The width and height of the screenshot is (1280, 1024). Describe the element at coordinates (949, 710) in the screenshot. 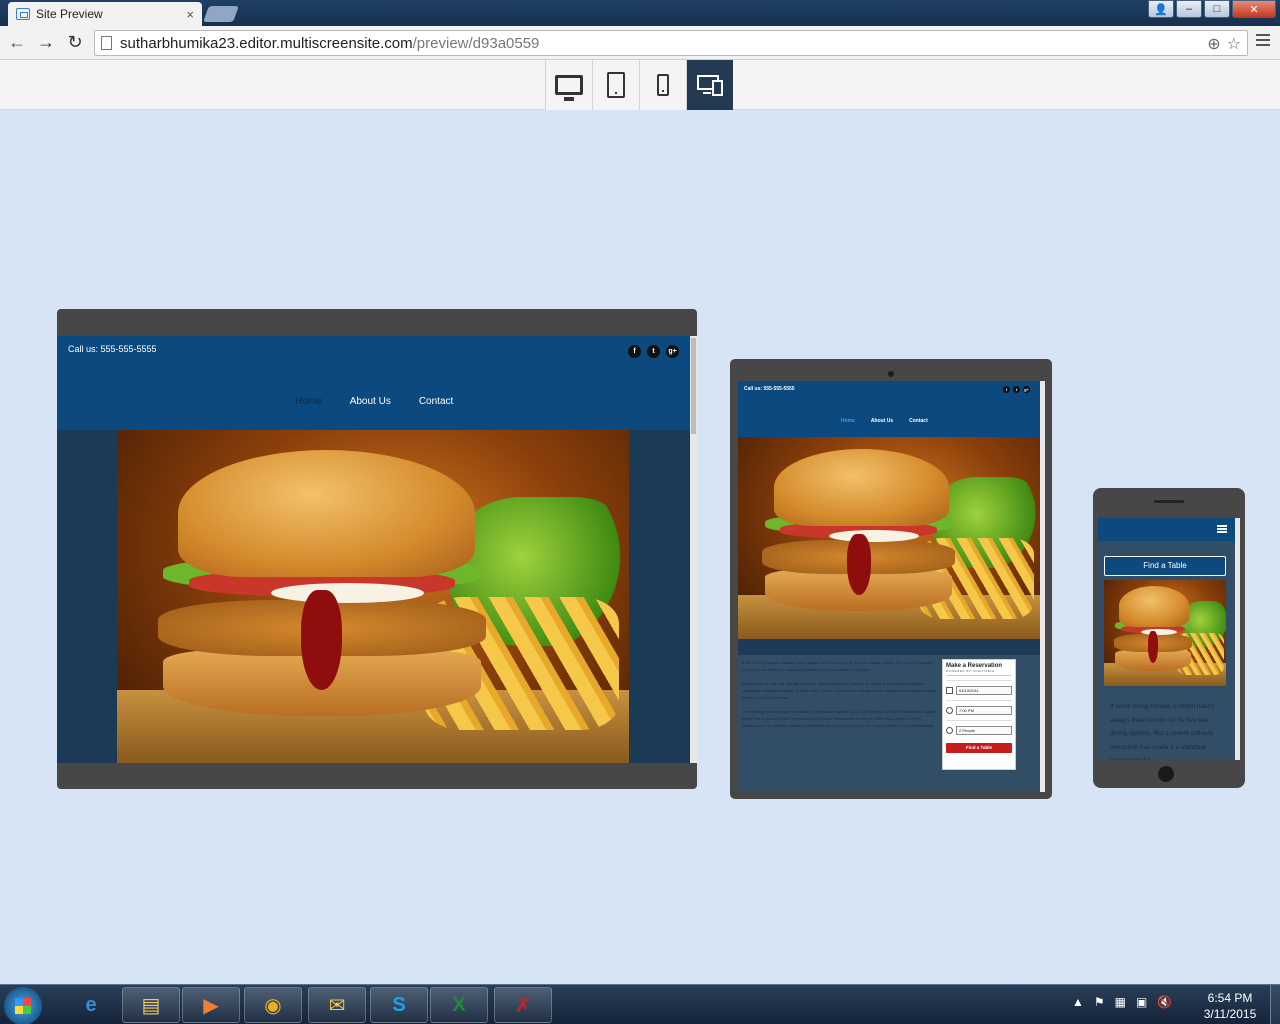

I see `clock-icon` at that location.